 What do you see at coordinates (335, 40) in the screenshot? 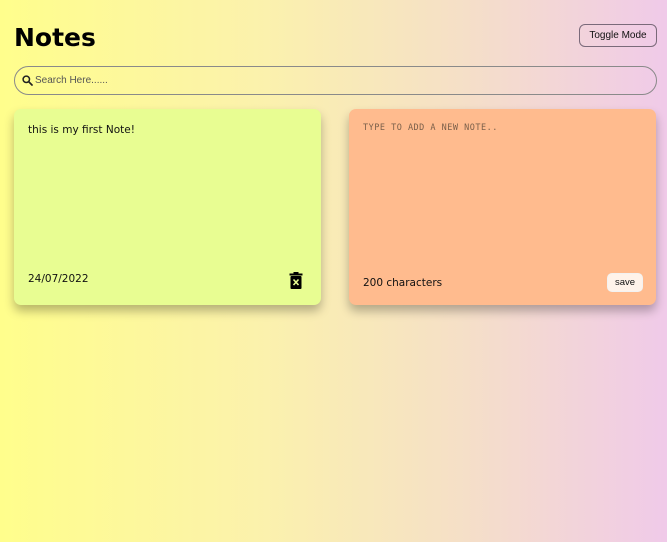
I see `header: Notes Toggle Mode` at bounding box center [335, 40].